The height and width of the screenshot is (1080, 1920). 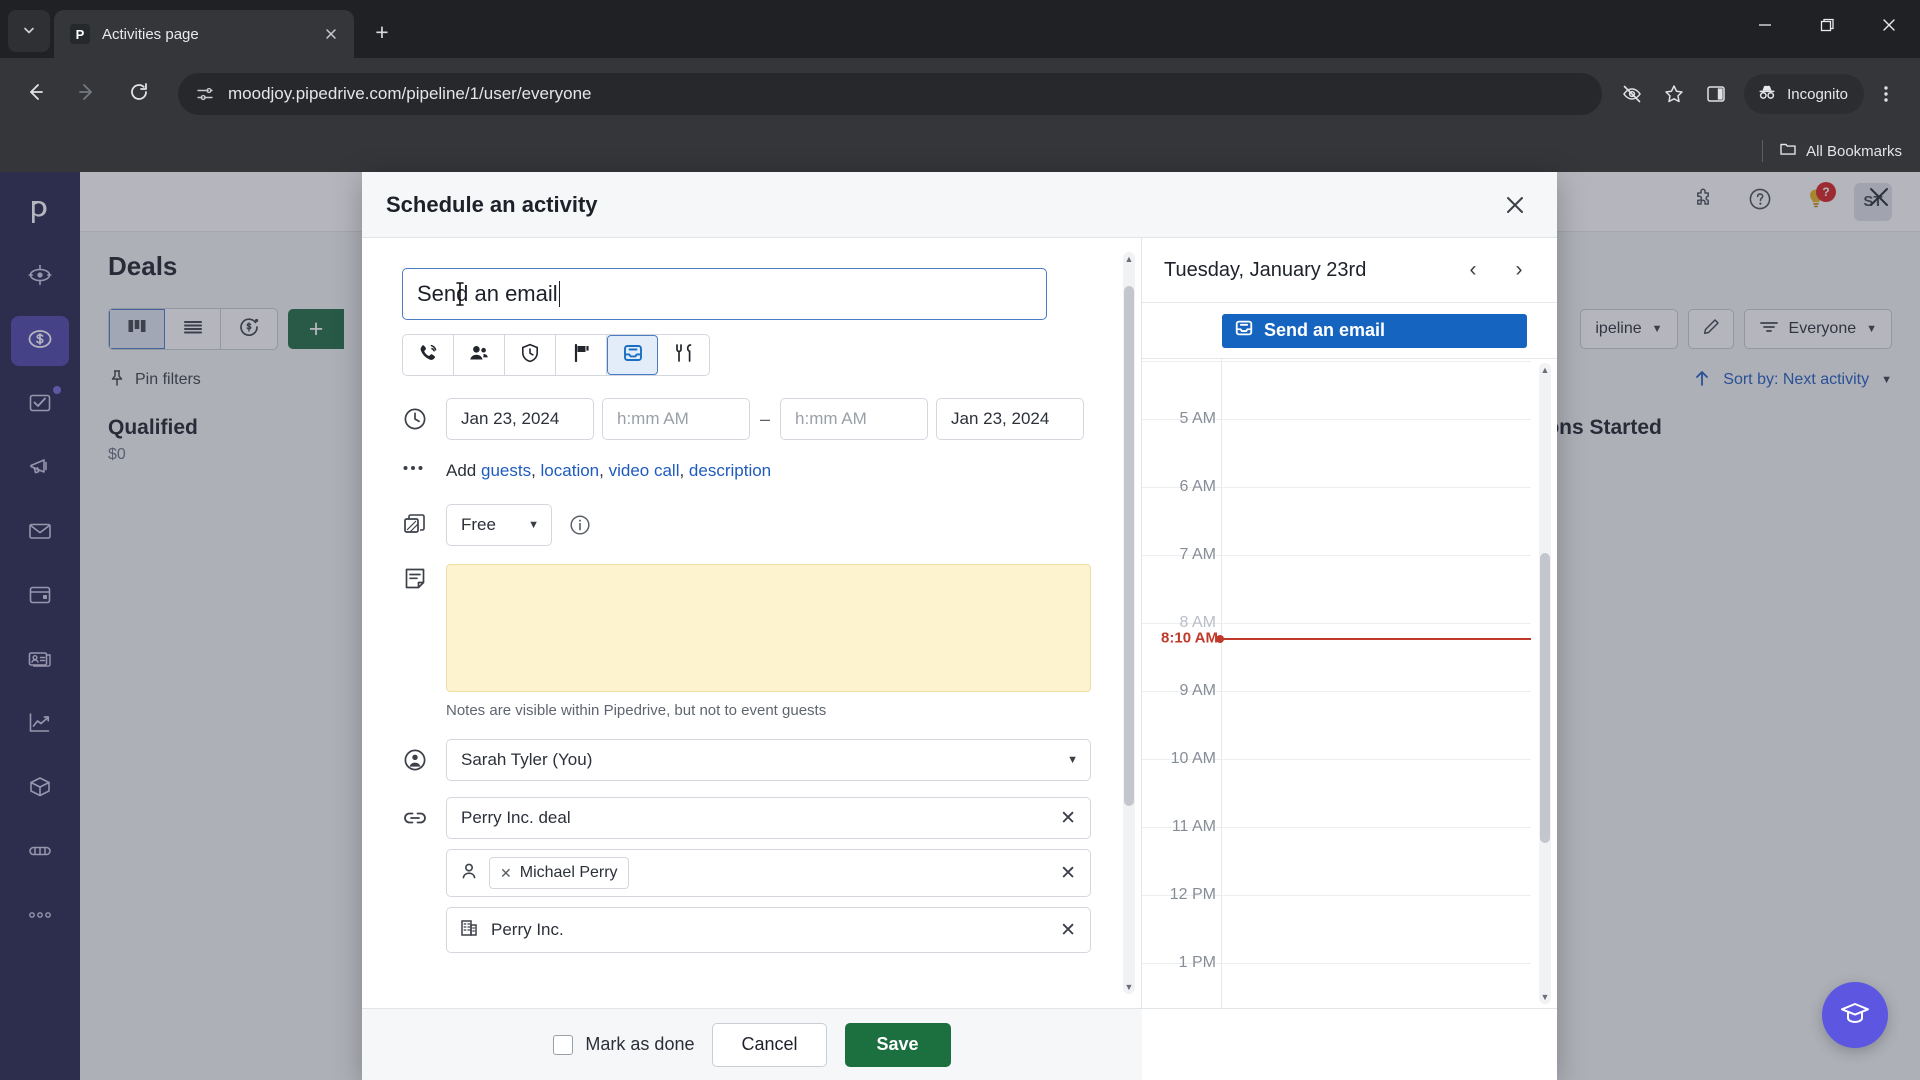 What do you see at coordinates (1473, 270) in the screenshot?
I see `calendar-prev-button: ‹` at bounding box center [1473, 270].